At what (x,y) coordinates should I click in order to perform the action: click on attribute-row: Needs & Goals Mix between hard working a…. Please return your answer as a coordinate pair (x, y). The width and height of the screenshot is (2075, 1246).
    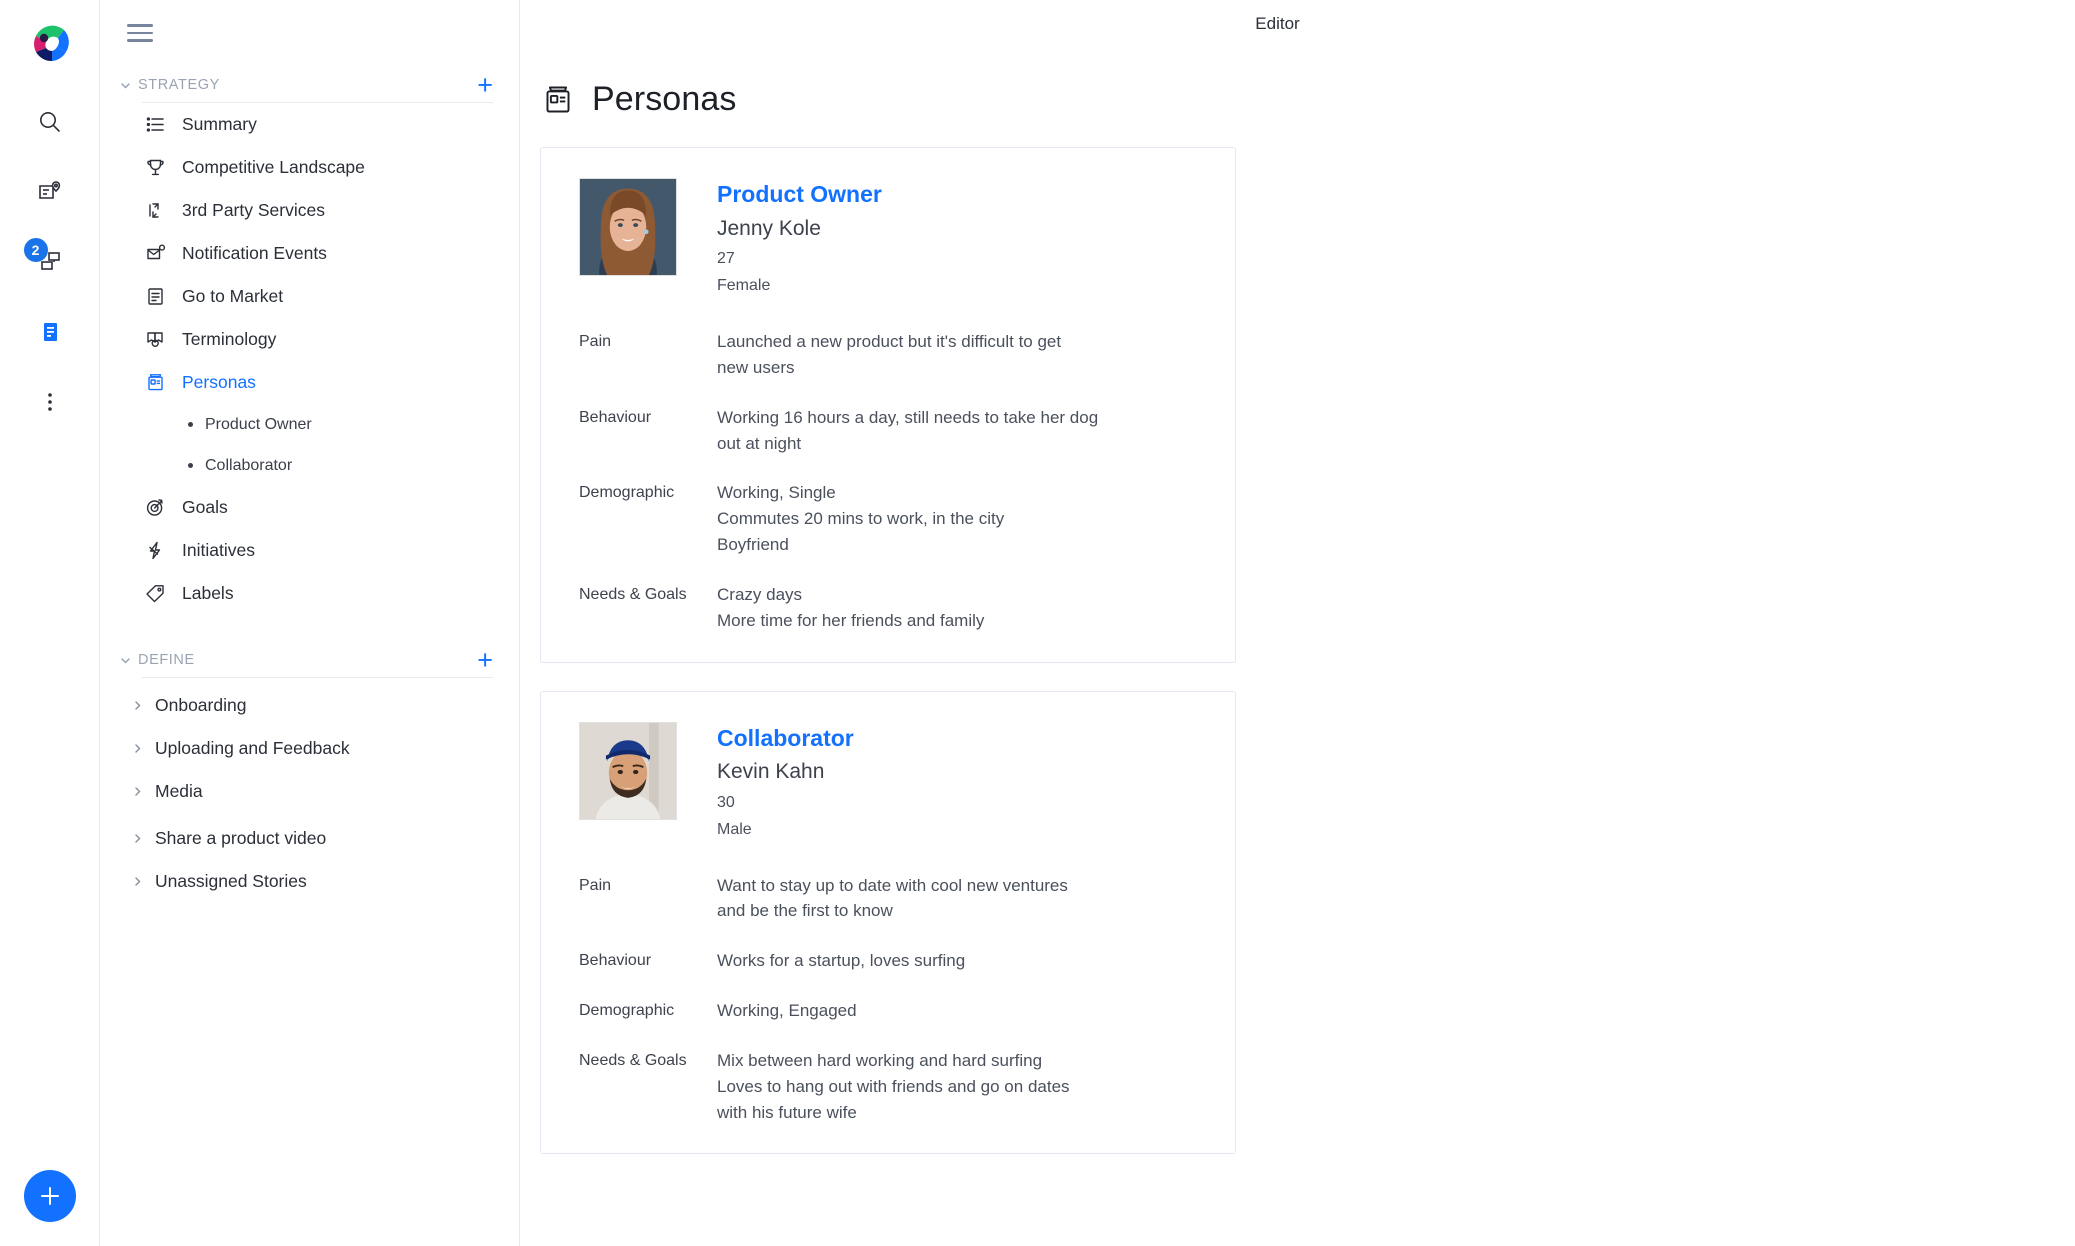
    Looking at the image, I should click on (892, 1086).